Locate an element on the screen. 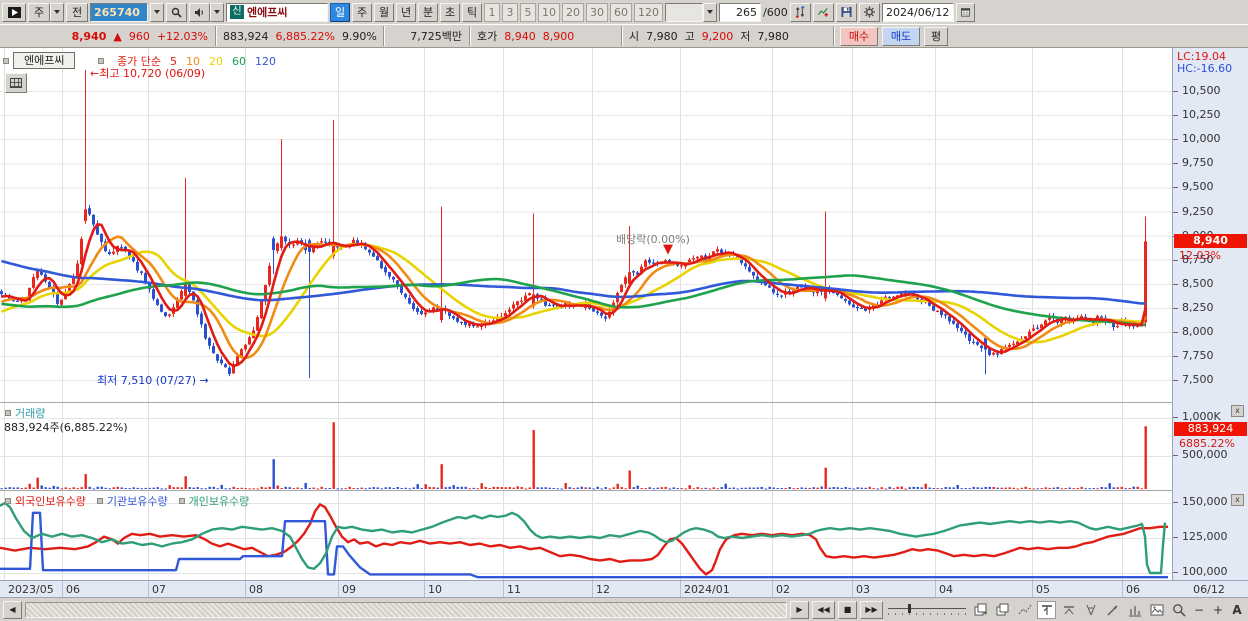  stock-type-dropdown-icon is located at coordinates (57, 12).